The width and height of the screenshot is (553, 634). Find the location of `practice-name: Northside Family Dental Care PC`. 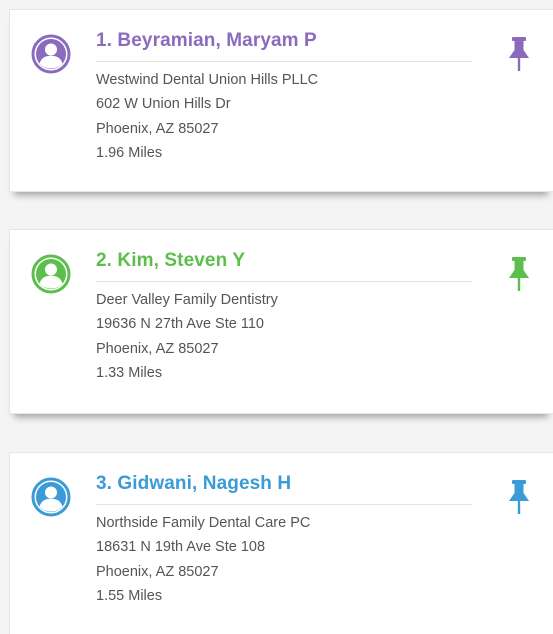

practice-name: Northside Family Dental Care PC is located at coordinates (203, 523).